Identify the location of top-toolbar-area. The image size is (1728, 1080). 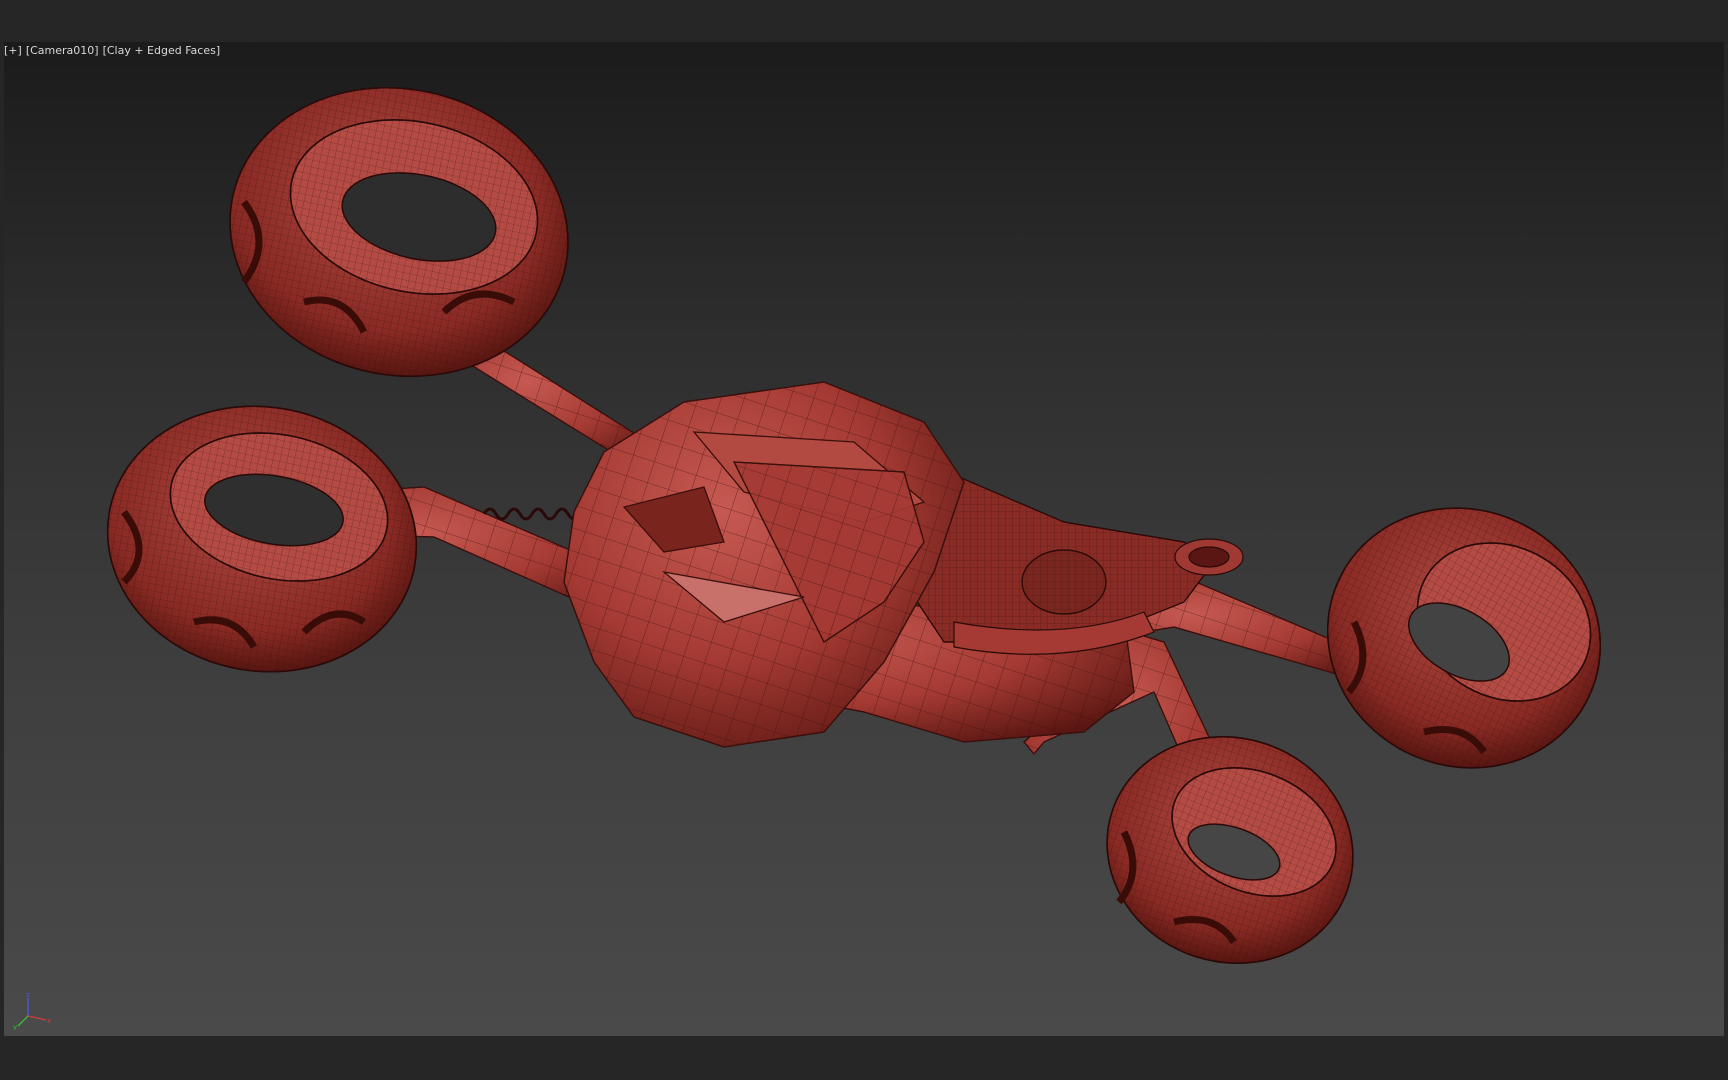
(864, 21).